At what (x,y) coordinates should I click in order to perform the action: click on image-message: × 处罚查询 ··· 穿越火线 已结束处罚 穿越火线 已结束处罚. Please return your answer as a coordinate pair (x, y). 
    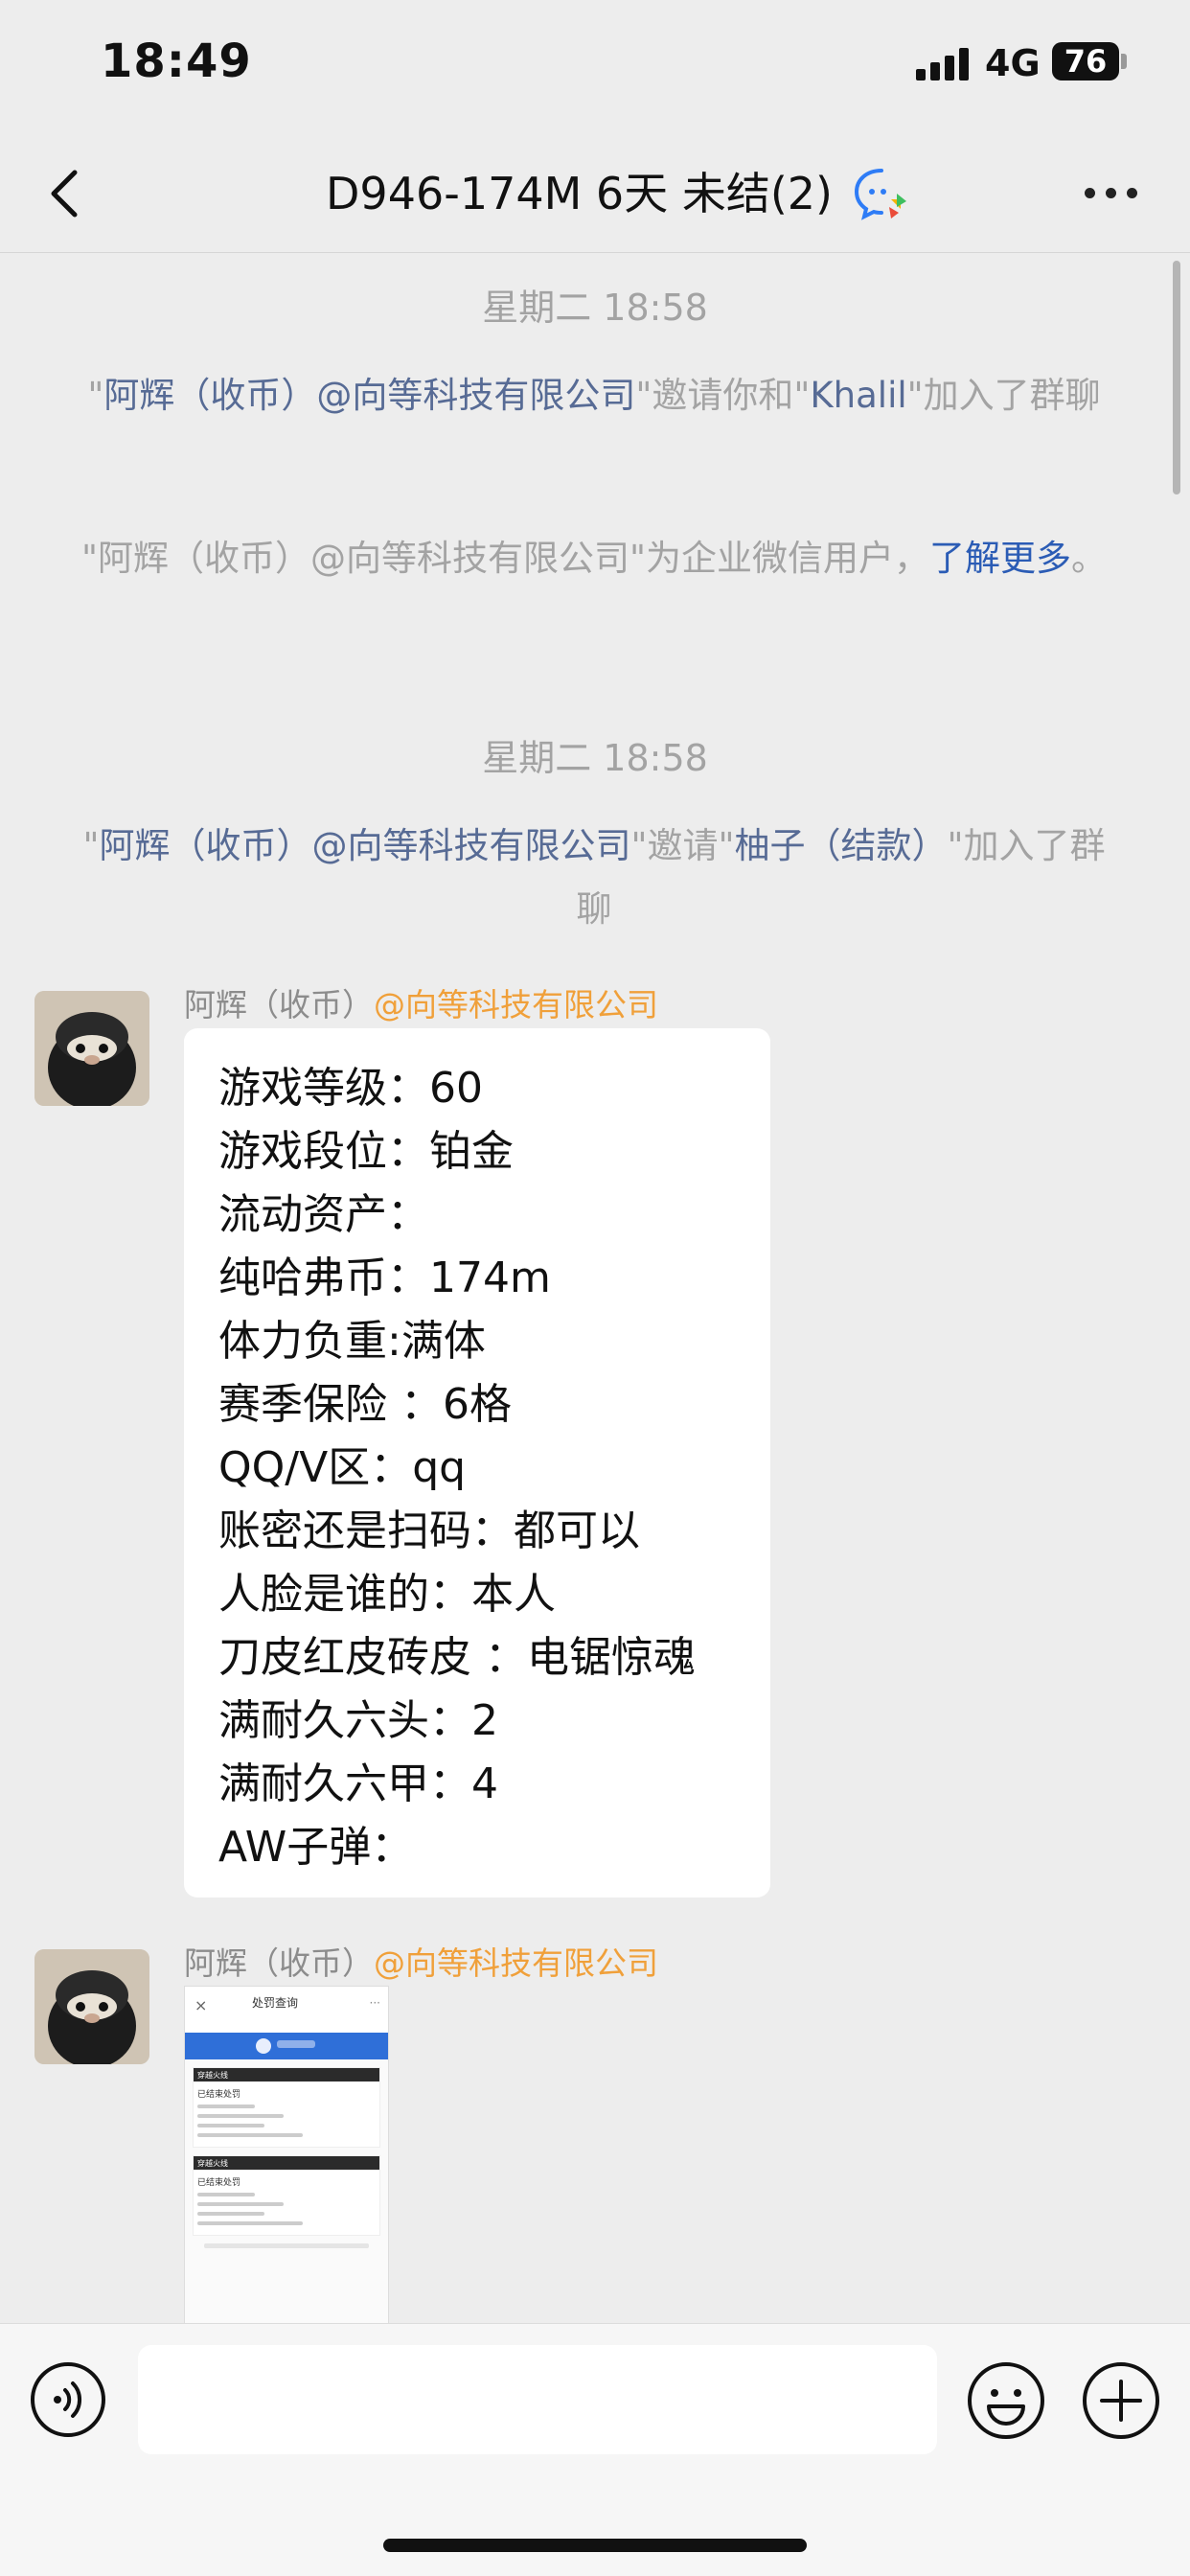
    Looking at the image, I should click on (287, 2156).